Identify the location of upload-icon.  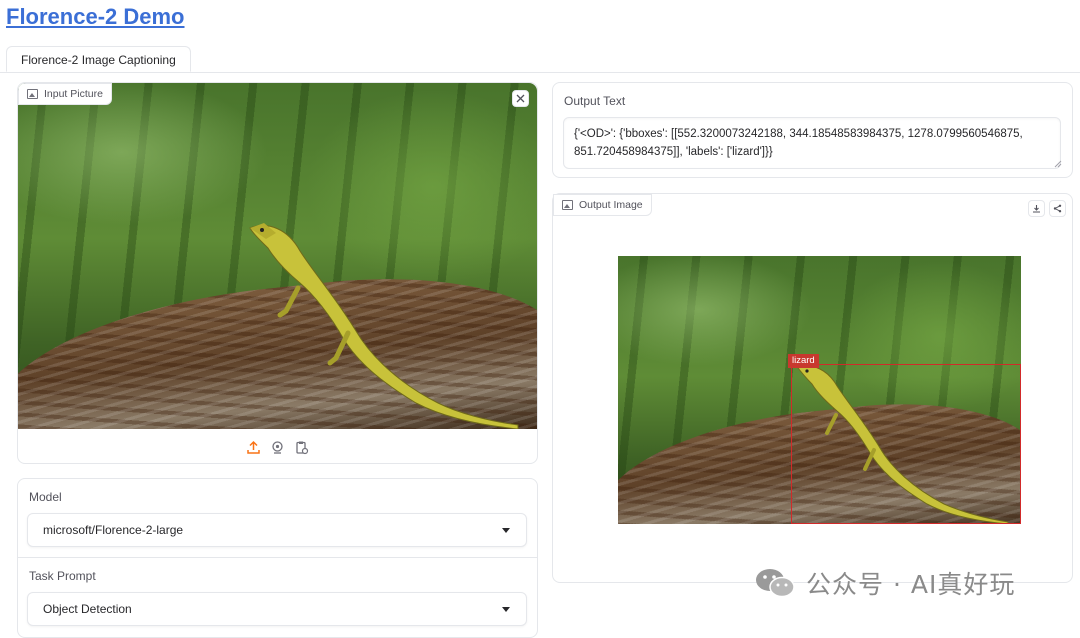
(253, 447).